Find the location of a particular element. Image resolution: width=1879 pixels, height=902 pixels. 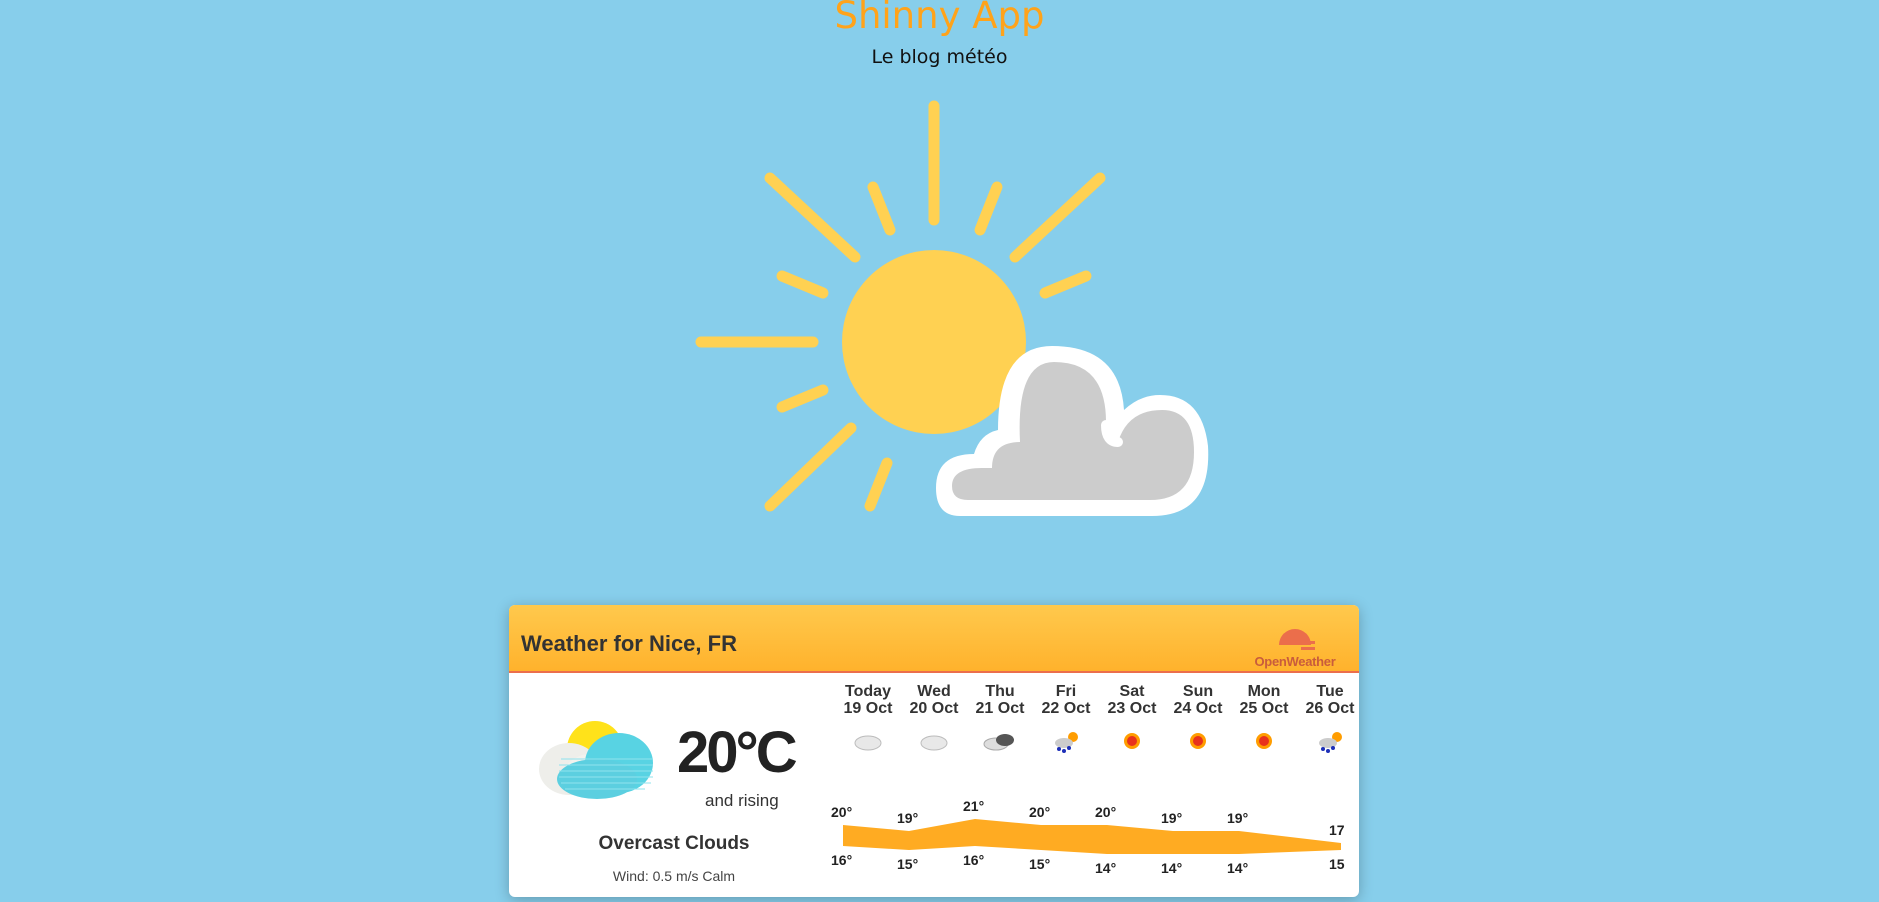

current-condition: Overcast Clouds is located at coordinates (674, 843).